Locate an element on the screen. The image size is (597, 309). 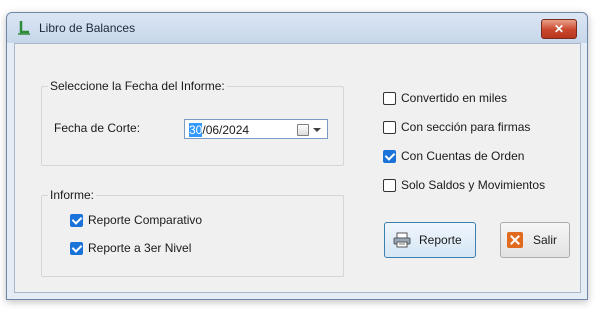
printer-icon is located at coordinates (402, 240).